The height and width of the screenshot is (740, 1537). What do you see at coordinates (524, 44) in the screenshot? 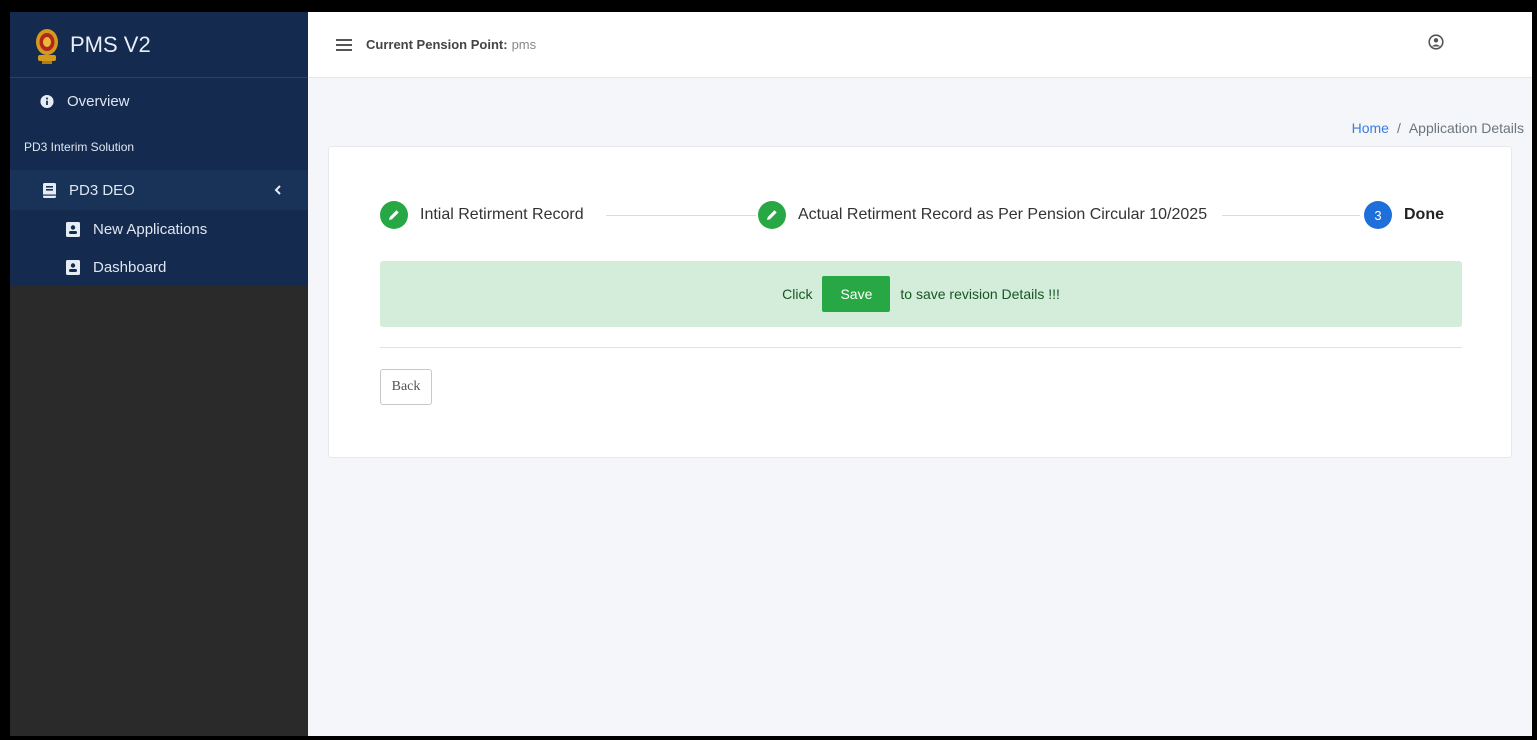
I see `pension-point-value: pms` at bounding box center [524, 44].